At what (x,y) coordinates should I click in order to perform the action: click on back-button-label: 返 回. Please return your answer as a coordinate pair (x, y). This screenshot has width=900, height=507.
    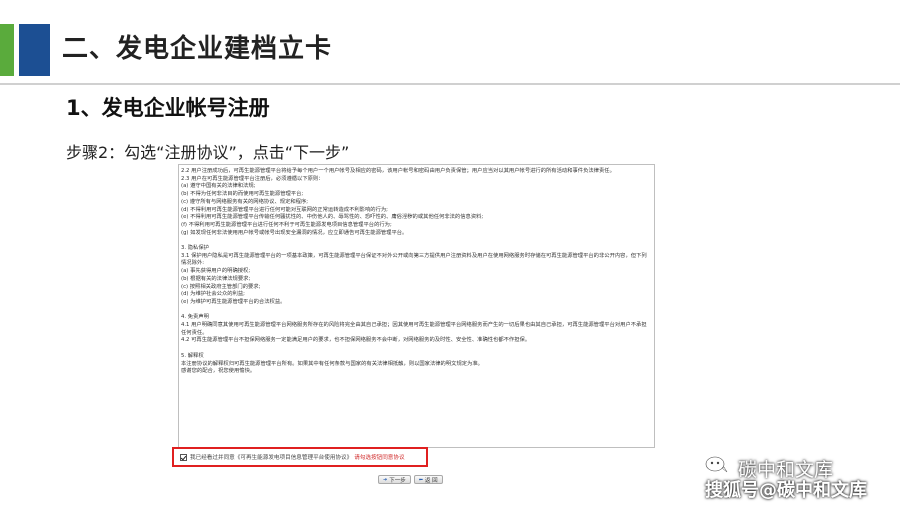
    Looking at the image, I should click on (431, 480).